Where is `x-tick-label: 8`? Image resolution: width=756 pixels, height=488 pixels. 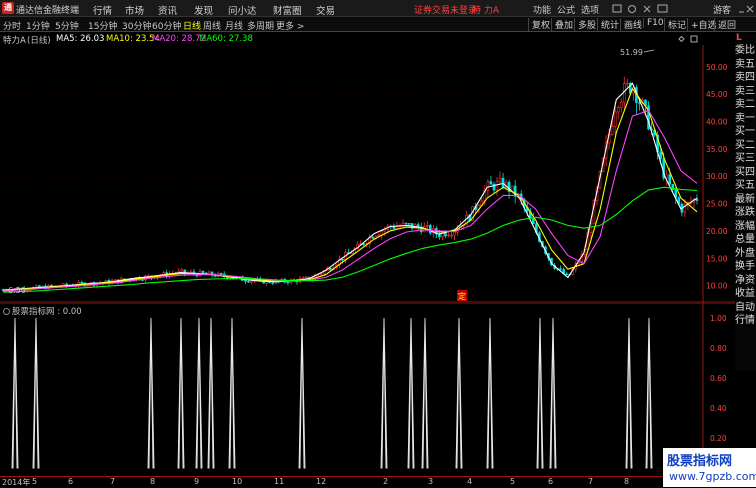
x-tick-label: 8 is located at coordinates (627, 481).